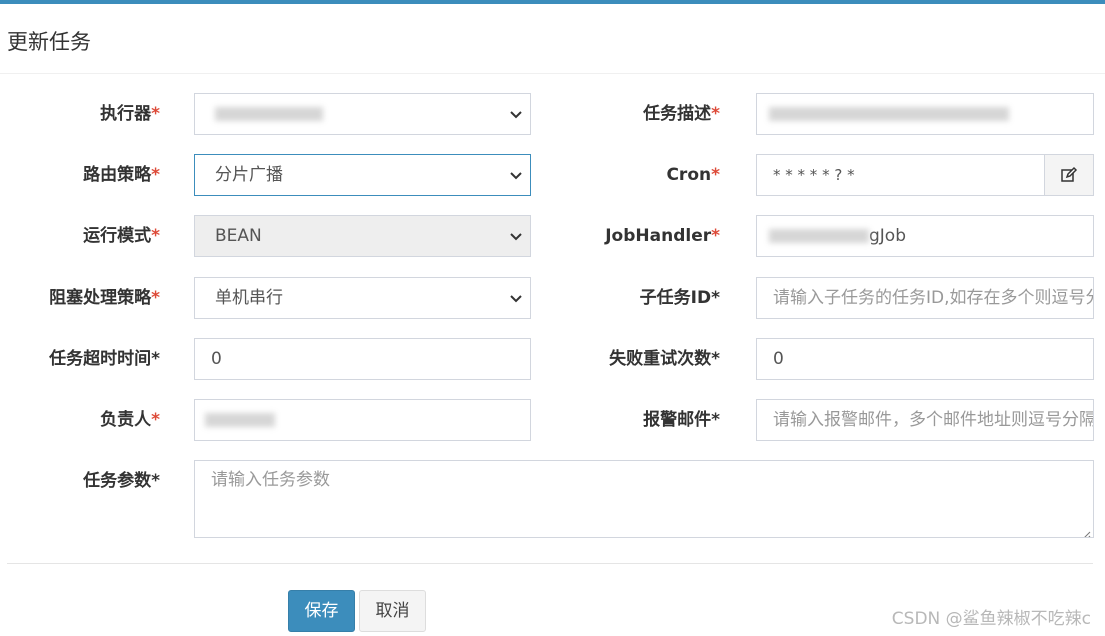 The width and height of the screenshot is (1105, 636). Describe the element at coordinates (362, 175) in the screenshot. I see `route-strategy-select: 分片广播` at that location.